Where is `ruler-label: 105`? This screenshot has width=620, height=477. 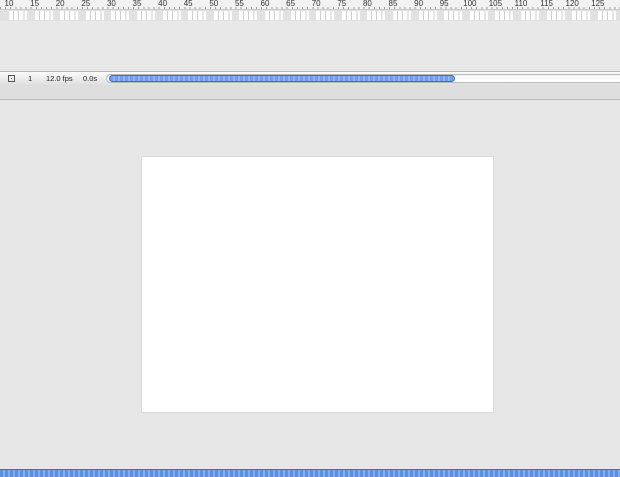
ruler-label: 105 is located at coordinates (495, 4).